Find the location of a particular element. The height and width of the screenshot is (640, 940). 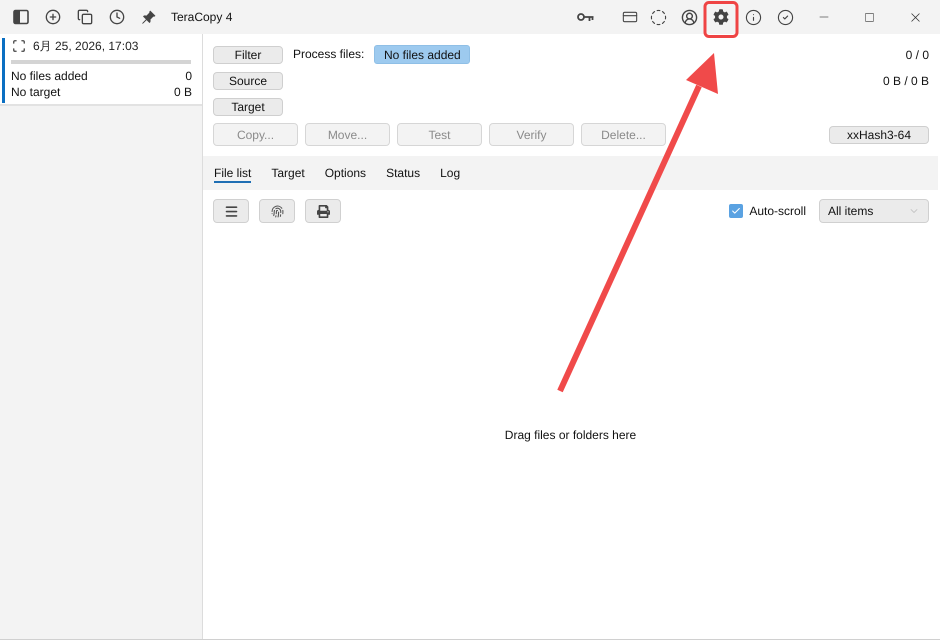

fingerprint-button is located at coordinates (277, 211).